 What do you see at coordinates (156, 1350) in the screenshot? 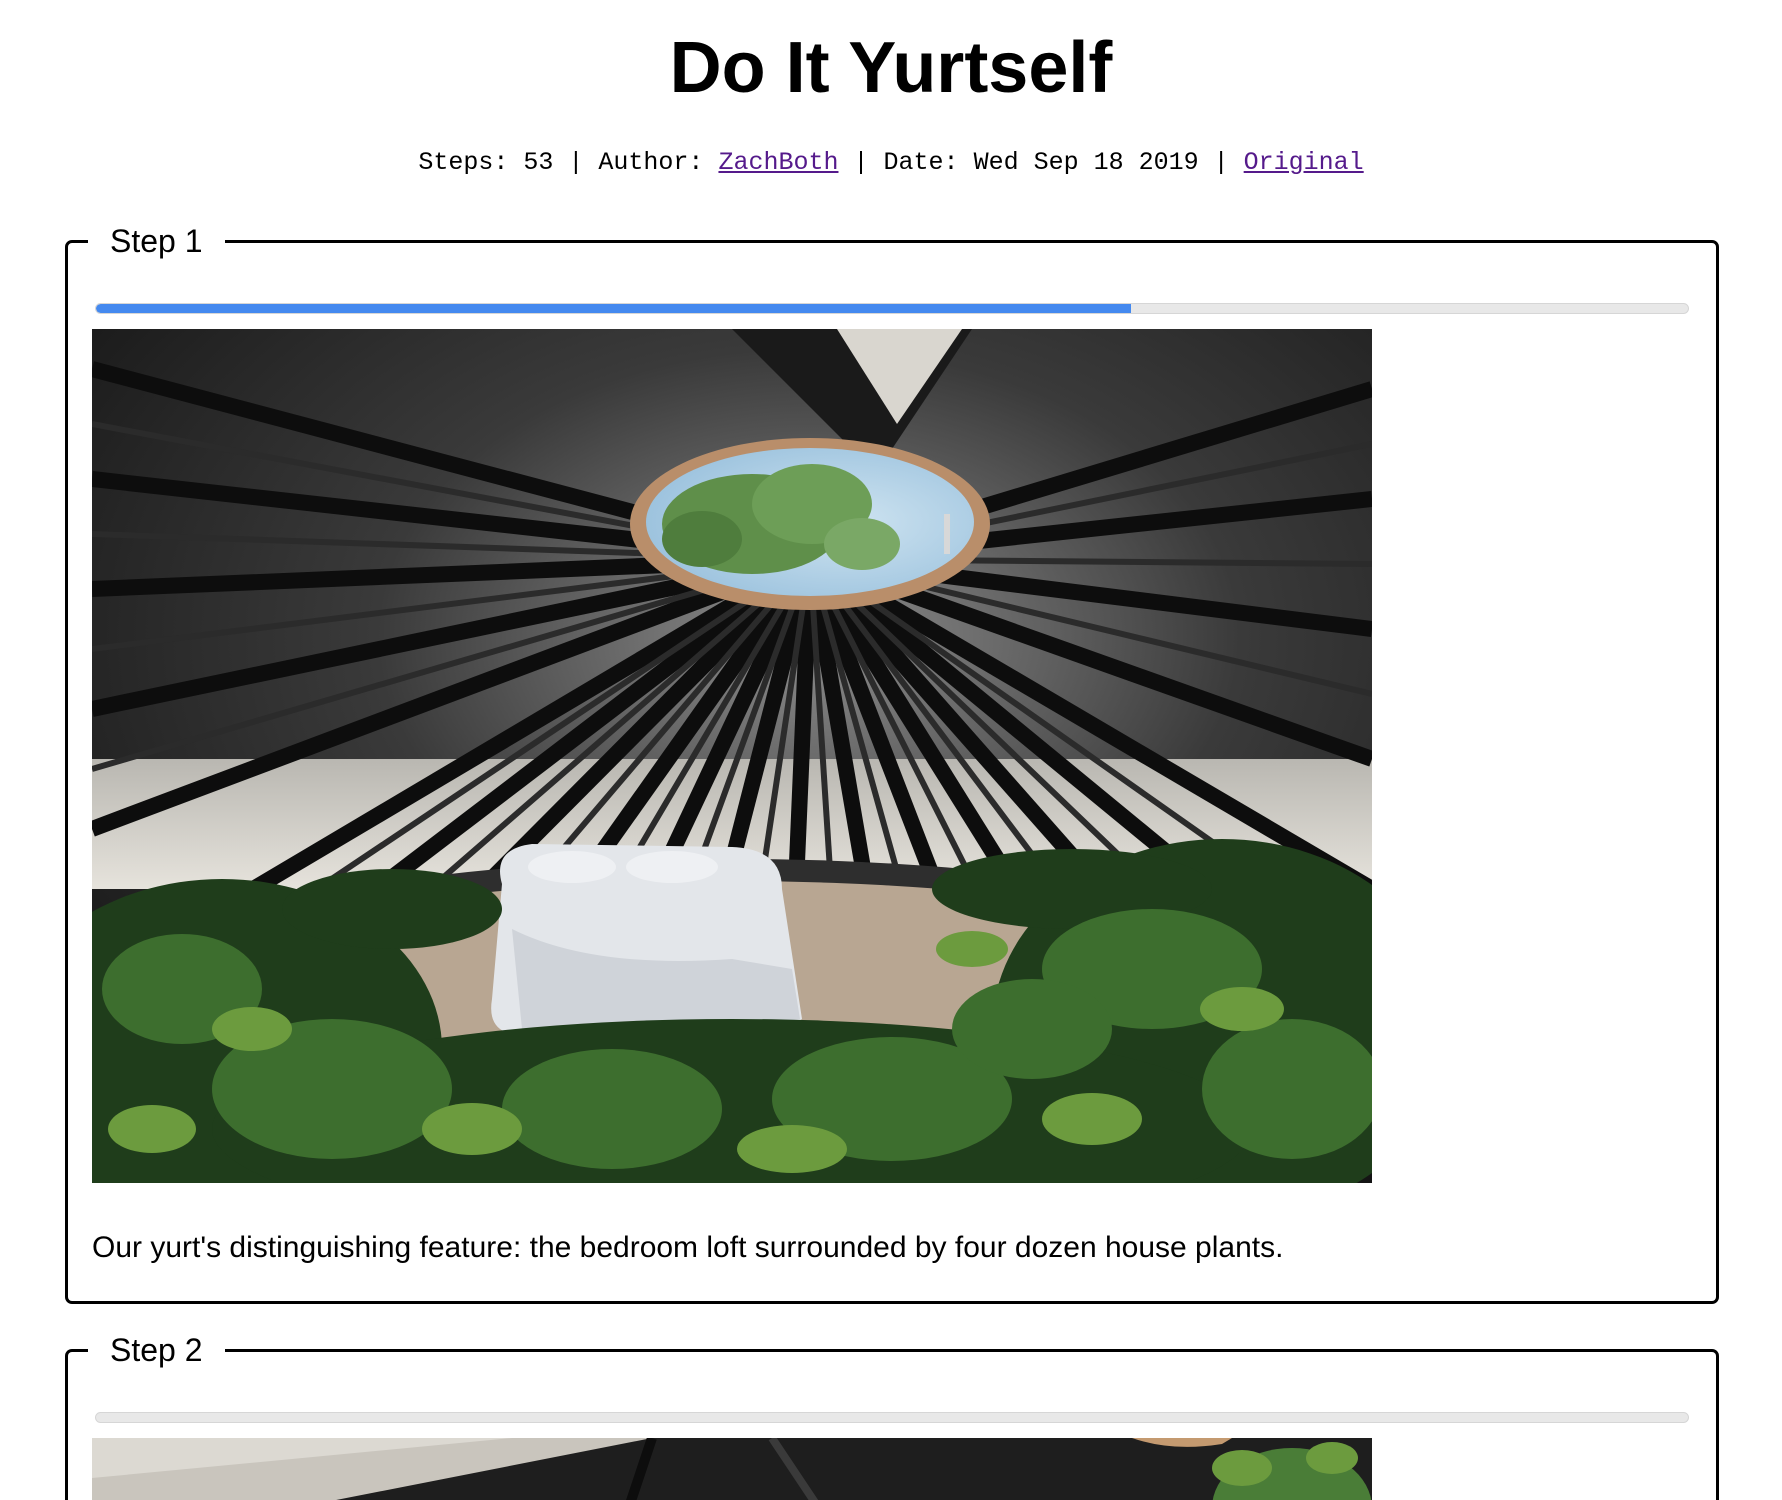
I see `step-2-legend: Step 2` at bounding box center [156, 1350].